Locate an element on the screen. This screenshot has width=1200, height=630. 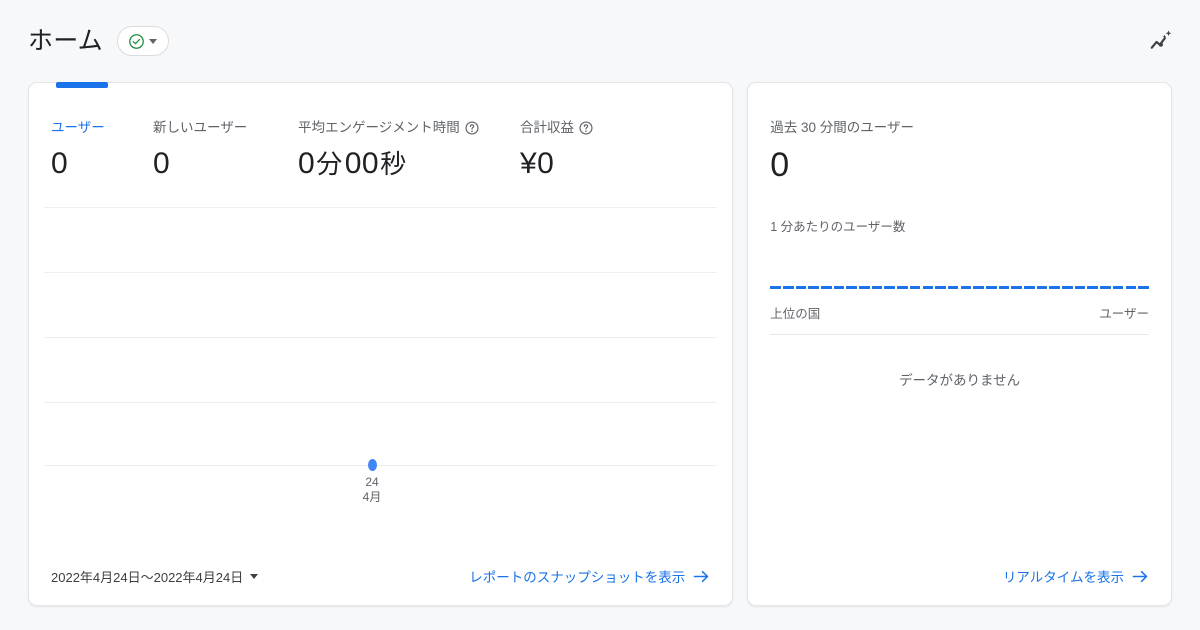
metric-users: ユーザー 0 is located at coordinates (102, 151).